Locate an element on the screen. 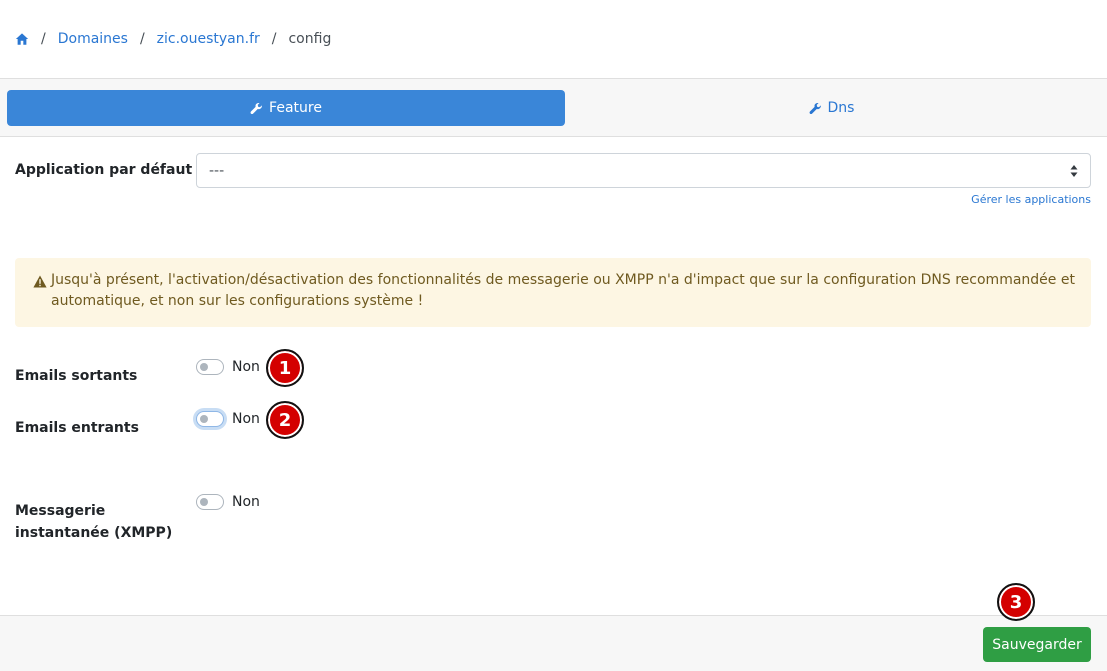  default-app-label: Application par défaut is located at coordinates (104, 170).